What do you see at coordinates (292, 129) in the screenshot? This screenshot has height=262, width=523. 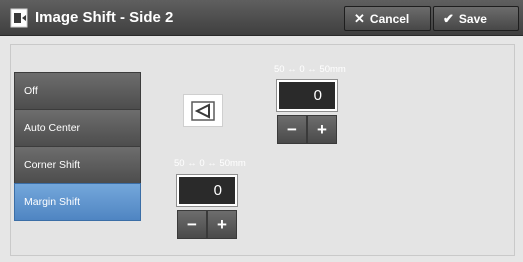 I see `vertical-decrease-button: −` at bounding box center [292, 129].